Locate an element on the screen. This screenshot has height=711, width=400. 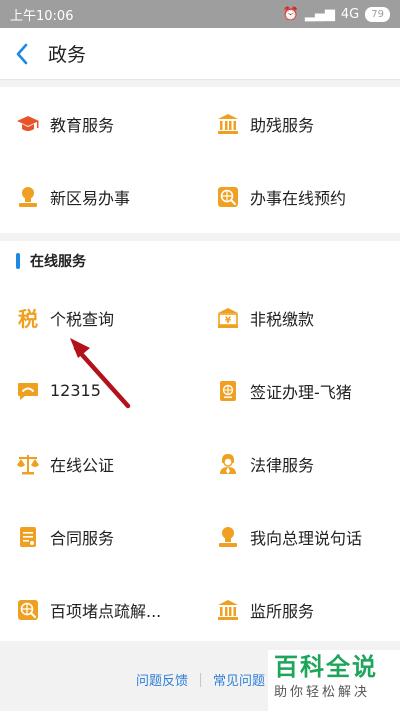
svg-text: 税 is located at coordinates (28, 318).